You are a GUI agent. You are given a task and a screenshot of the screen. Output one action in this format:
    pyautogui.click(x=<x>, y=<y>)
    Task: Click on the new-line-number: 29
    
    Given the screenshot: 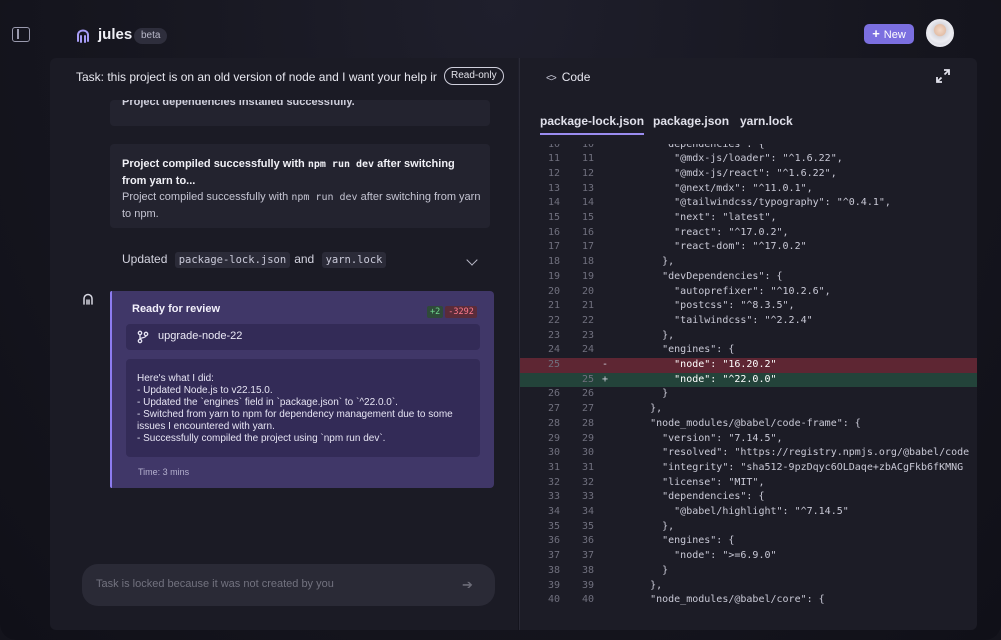 What is the action you would take?
    pyautogui.click(x=587, y=438)
    